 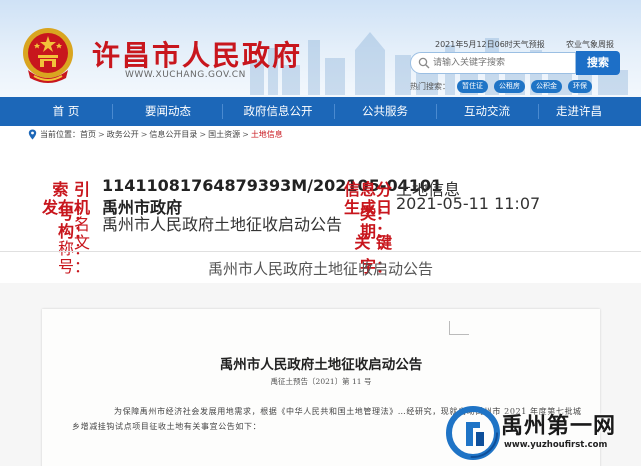 I want to click on breadcrumb-gov-affairs: 政务公开, so click(x=123, y=134).